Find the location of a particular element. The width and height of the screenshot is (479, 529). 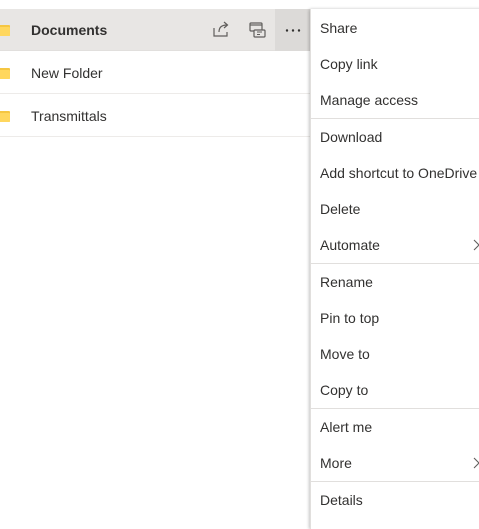

menu-item-label: Pin to top is located at coordinates (350, 318).